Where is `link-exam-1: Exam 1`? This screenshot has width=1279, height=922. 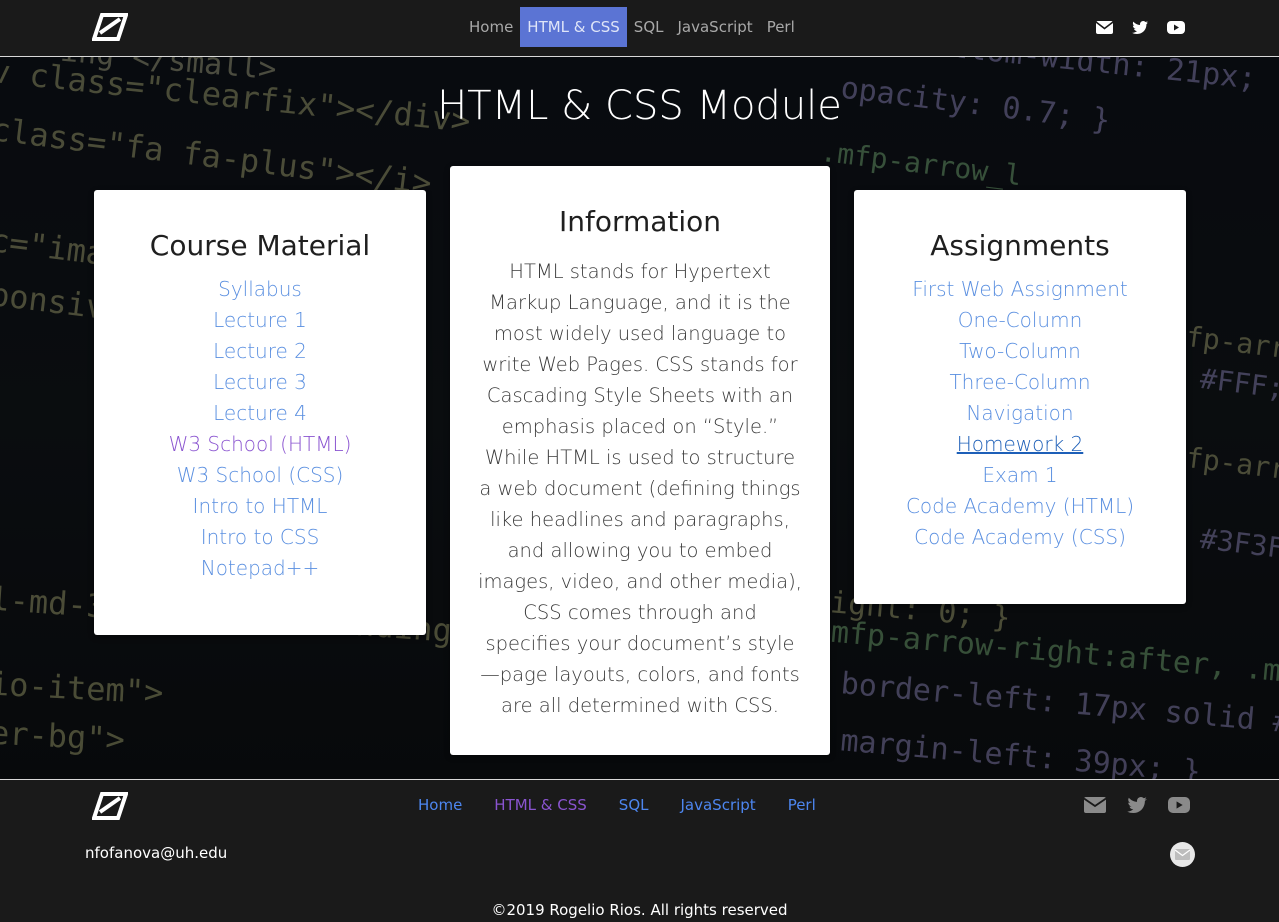 link-exam-1: Exam 1 is located at coordinates (1020, 475).